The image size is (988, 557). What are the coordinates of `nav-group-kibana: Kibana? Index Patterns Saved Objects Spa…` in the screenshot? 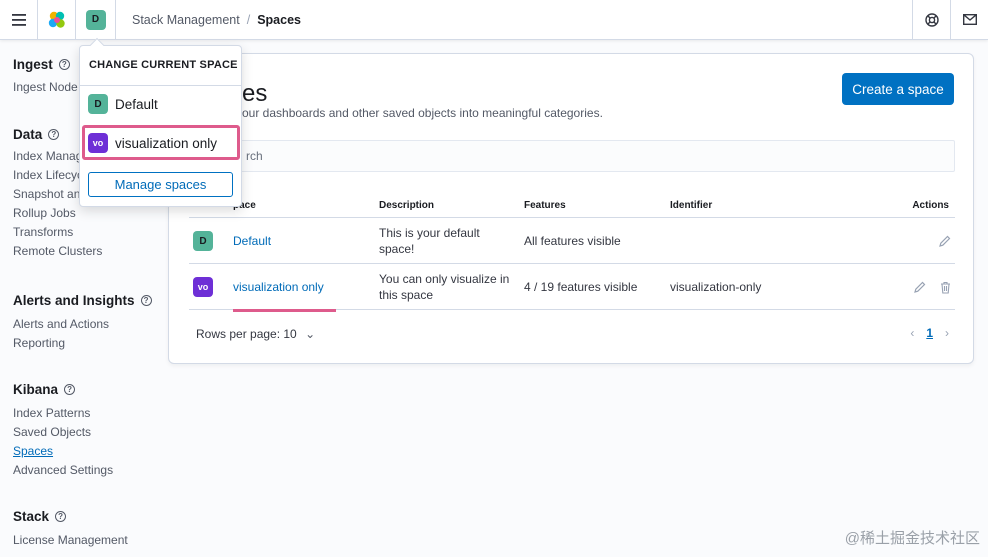 It's located at (63, 429).